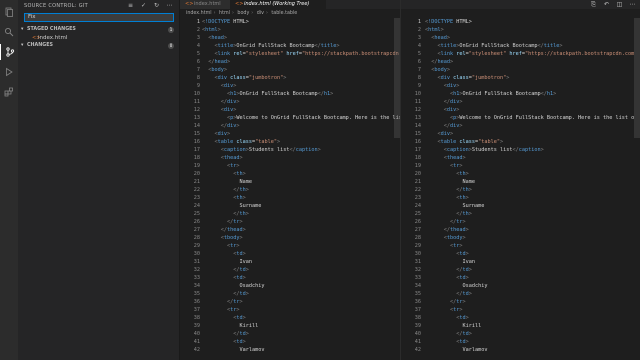  What do you see at coordinates (239, 4) in the screenshot?
I see `html-file-icon: <>` at bounding box center [239, 4].